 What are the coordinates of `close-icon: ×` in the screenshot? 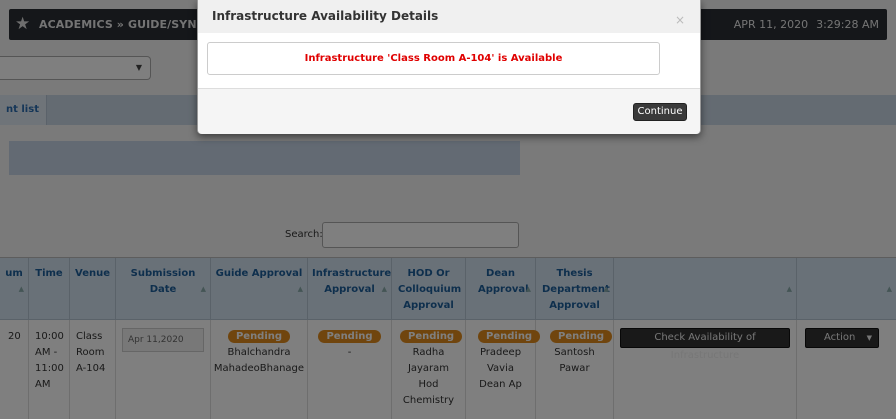 It's located at (680, 20).